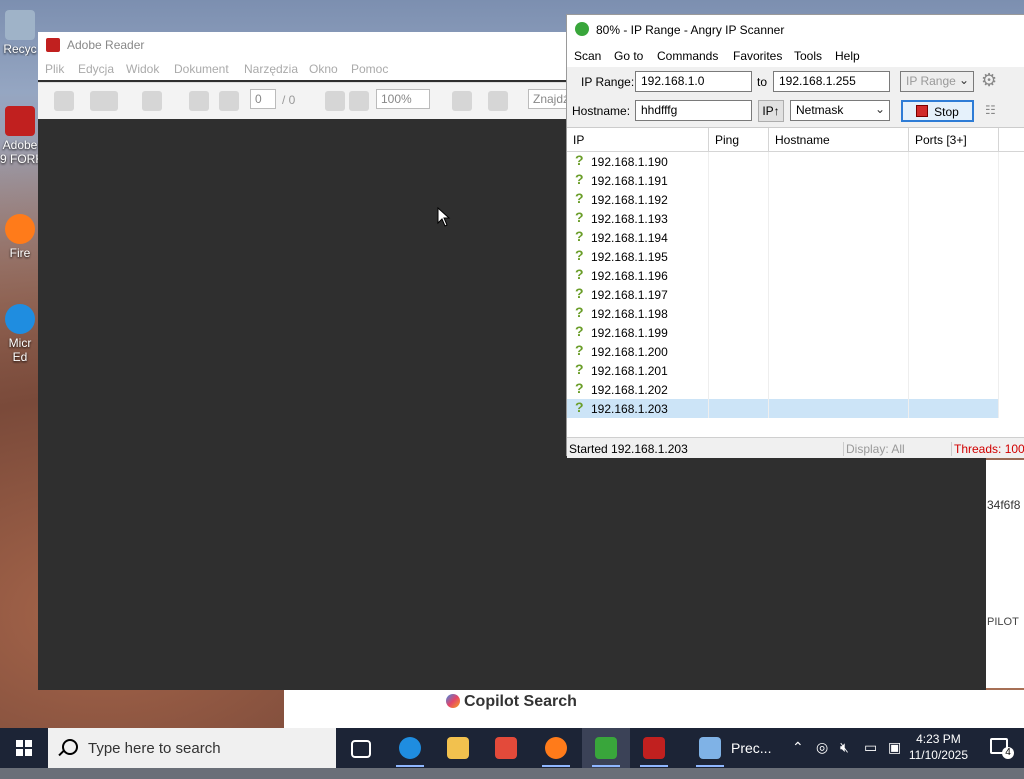 This screenshot has width=1024, height=779. I want to click on start-button, so click(24, 748).